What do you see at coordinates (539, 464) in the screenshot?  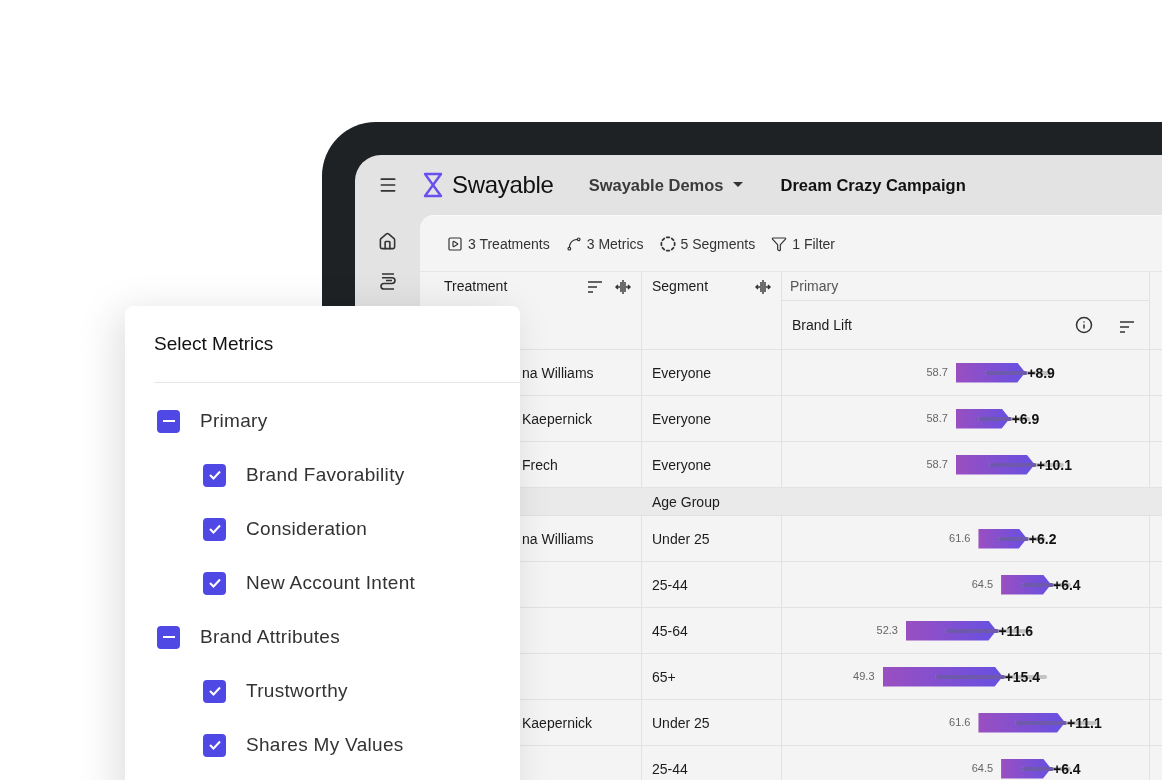 I see `table-cell-text: Frech` at bounding box center [539, 464].